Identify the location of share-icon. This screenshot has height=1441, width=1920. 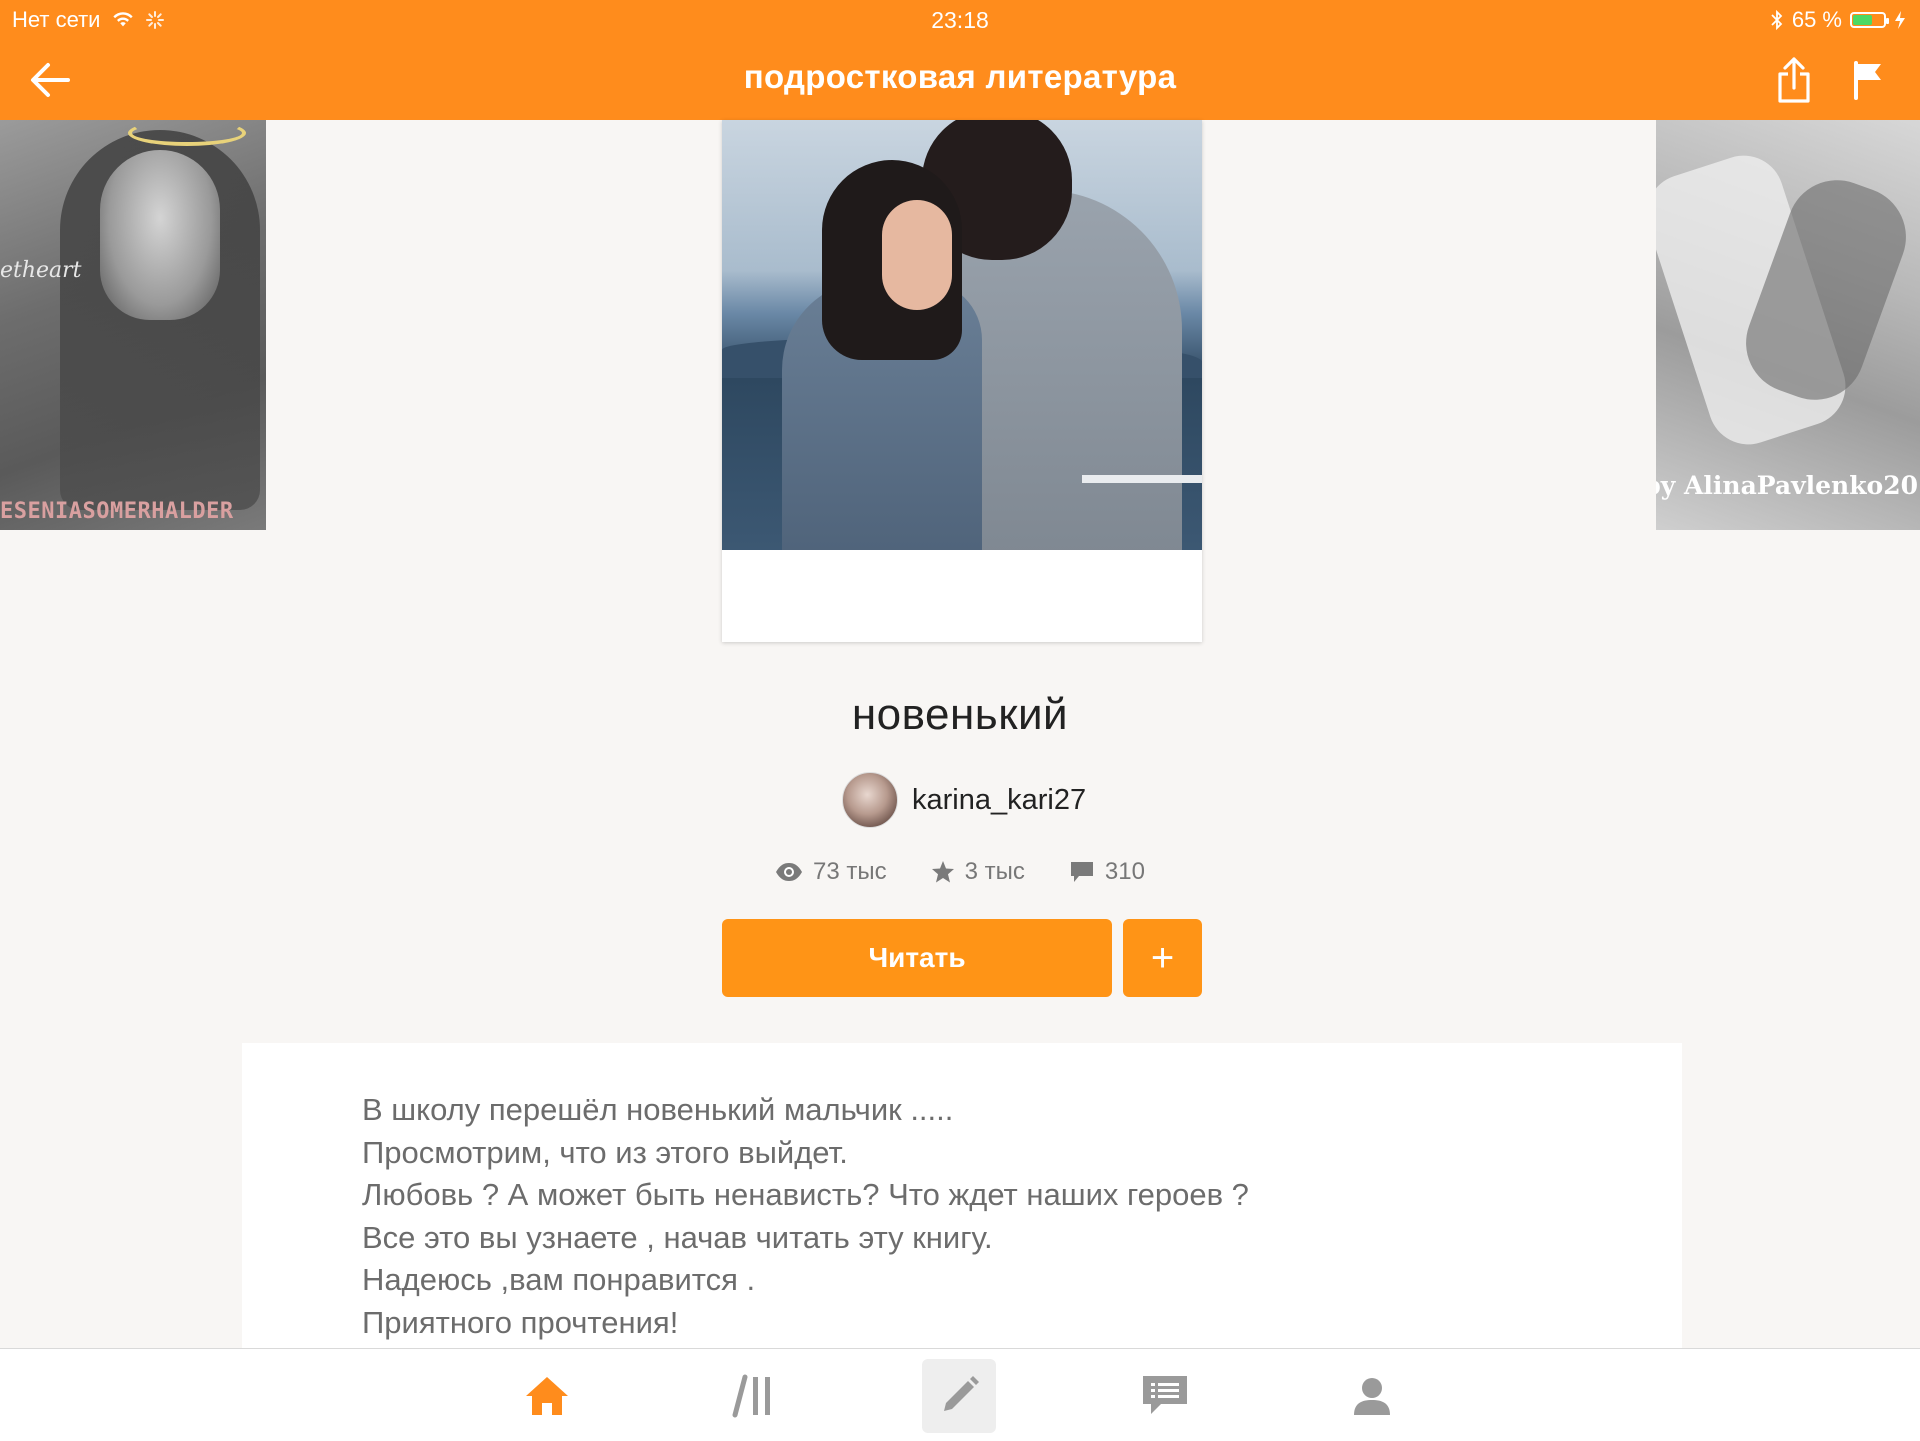
(1794, 80).